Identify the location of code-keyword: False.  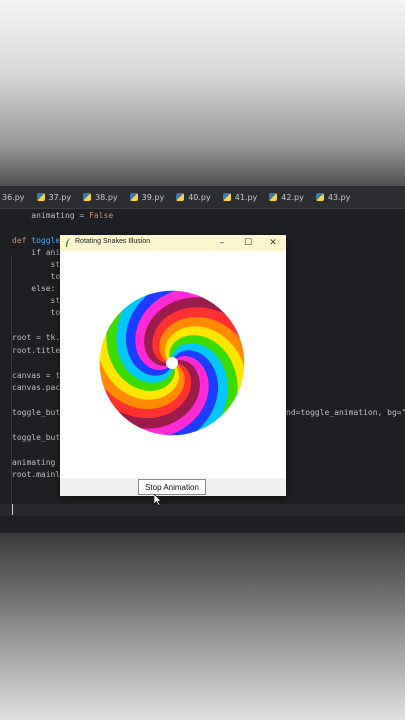
(101, 215).